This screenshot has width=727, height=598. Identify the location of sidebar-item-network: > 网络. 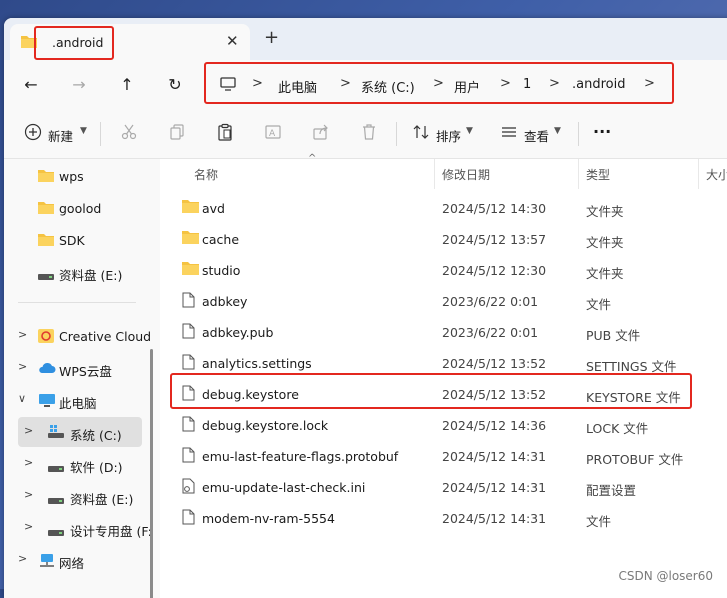
(74, 560).